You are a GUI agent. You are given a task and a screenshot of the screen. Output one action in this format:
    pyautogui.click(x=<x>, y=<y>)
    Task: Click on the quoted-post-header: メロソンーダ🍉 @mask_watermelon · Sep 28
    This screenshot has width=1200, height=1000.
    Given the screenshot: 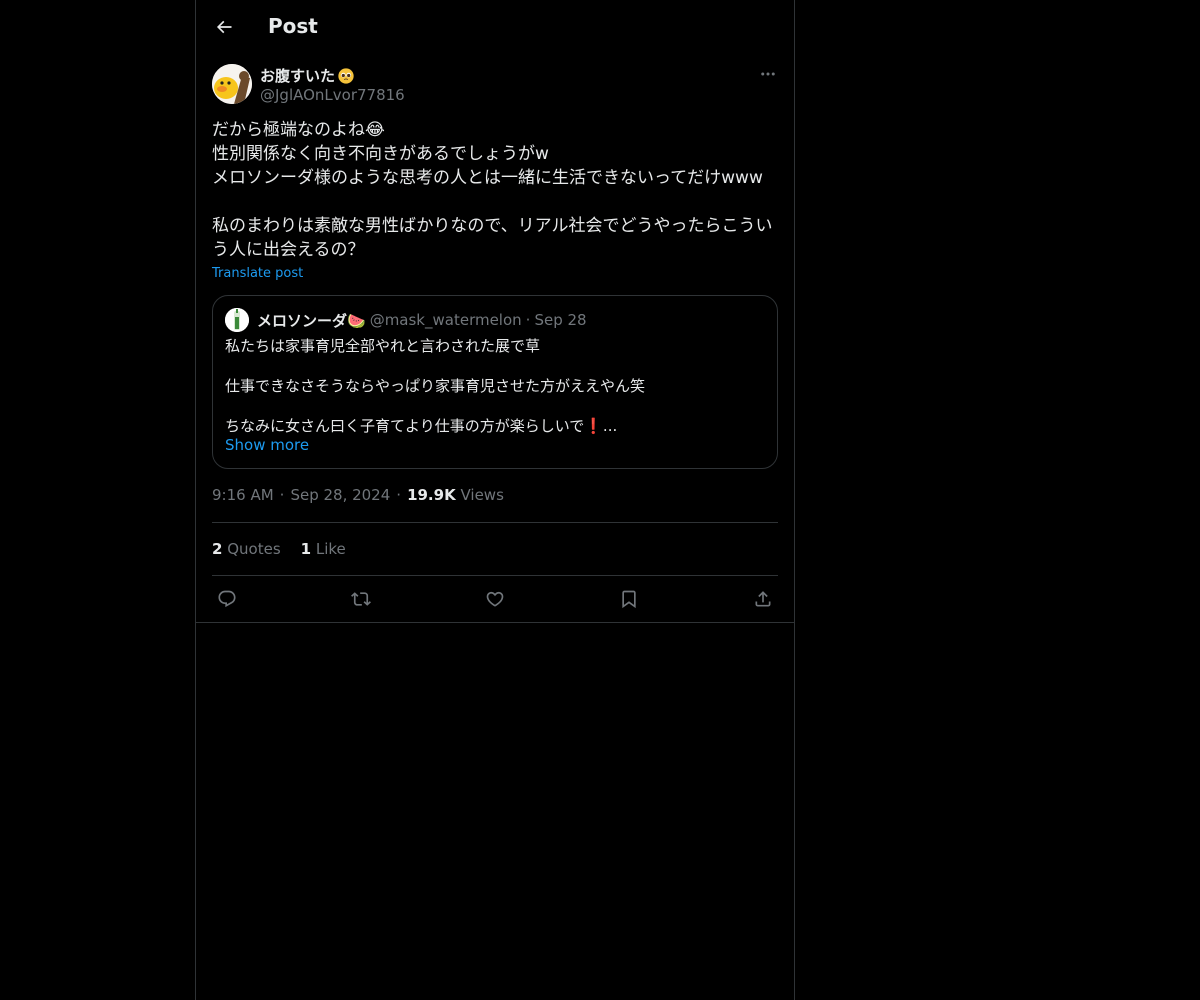 What is the action you would take?
    pyautogui.click(x=406, y=320)
    